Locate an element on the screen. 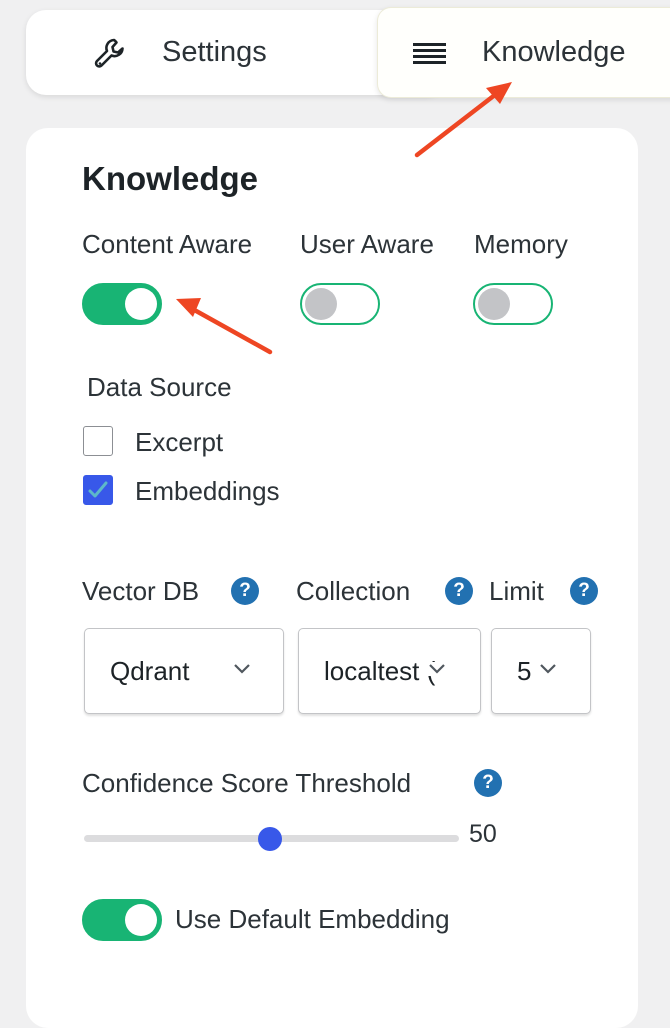 This screenshot has width=670, height=1028. annotation-arrows is located at coordinates (344, 218).